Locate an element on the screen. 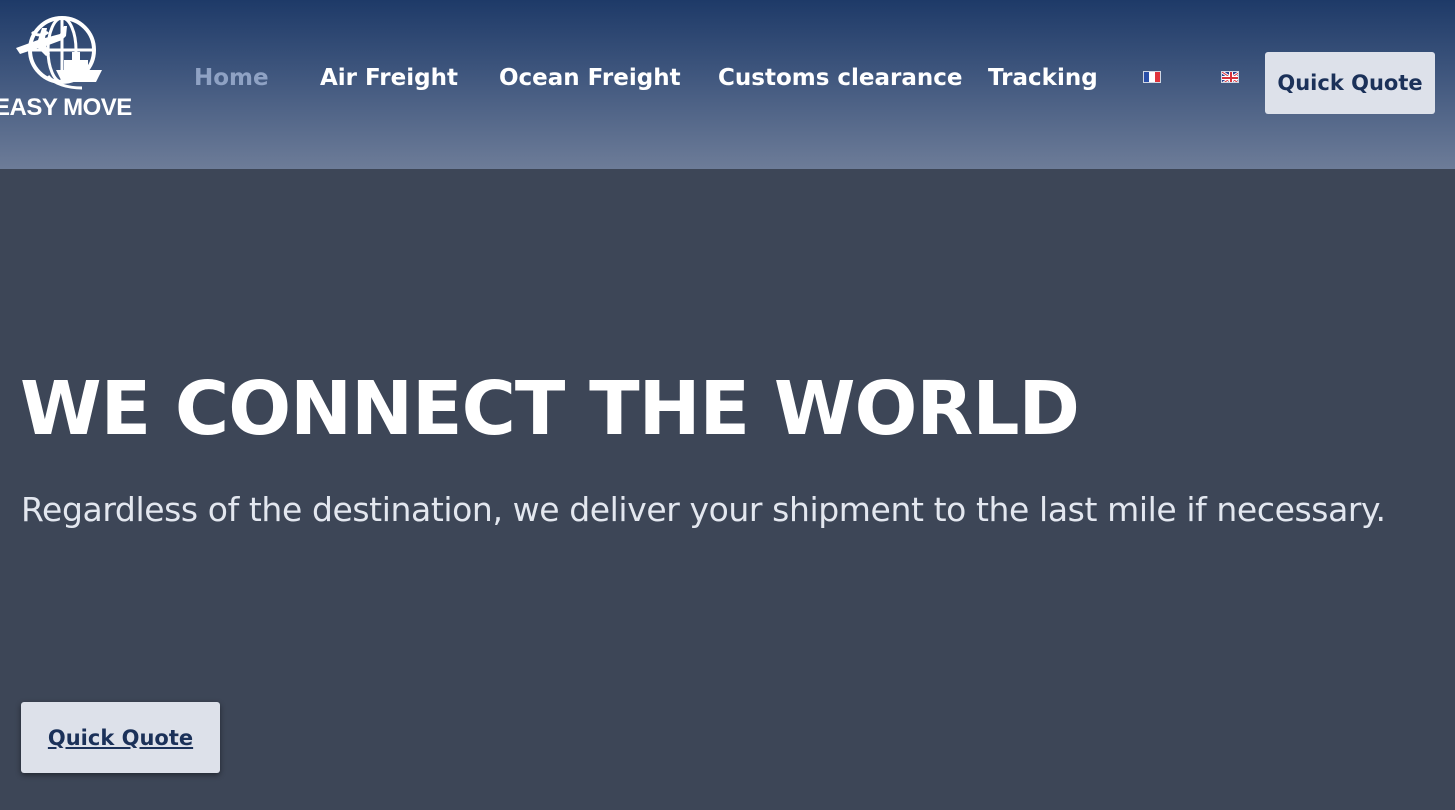 The height and width of the screenshot is (810, 1455). nav-item-tracking: Tracking is located at coordinates (1043, 78).